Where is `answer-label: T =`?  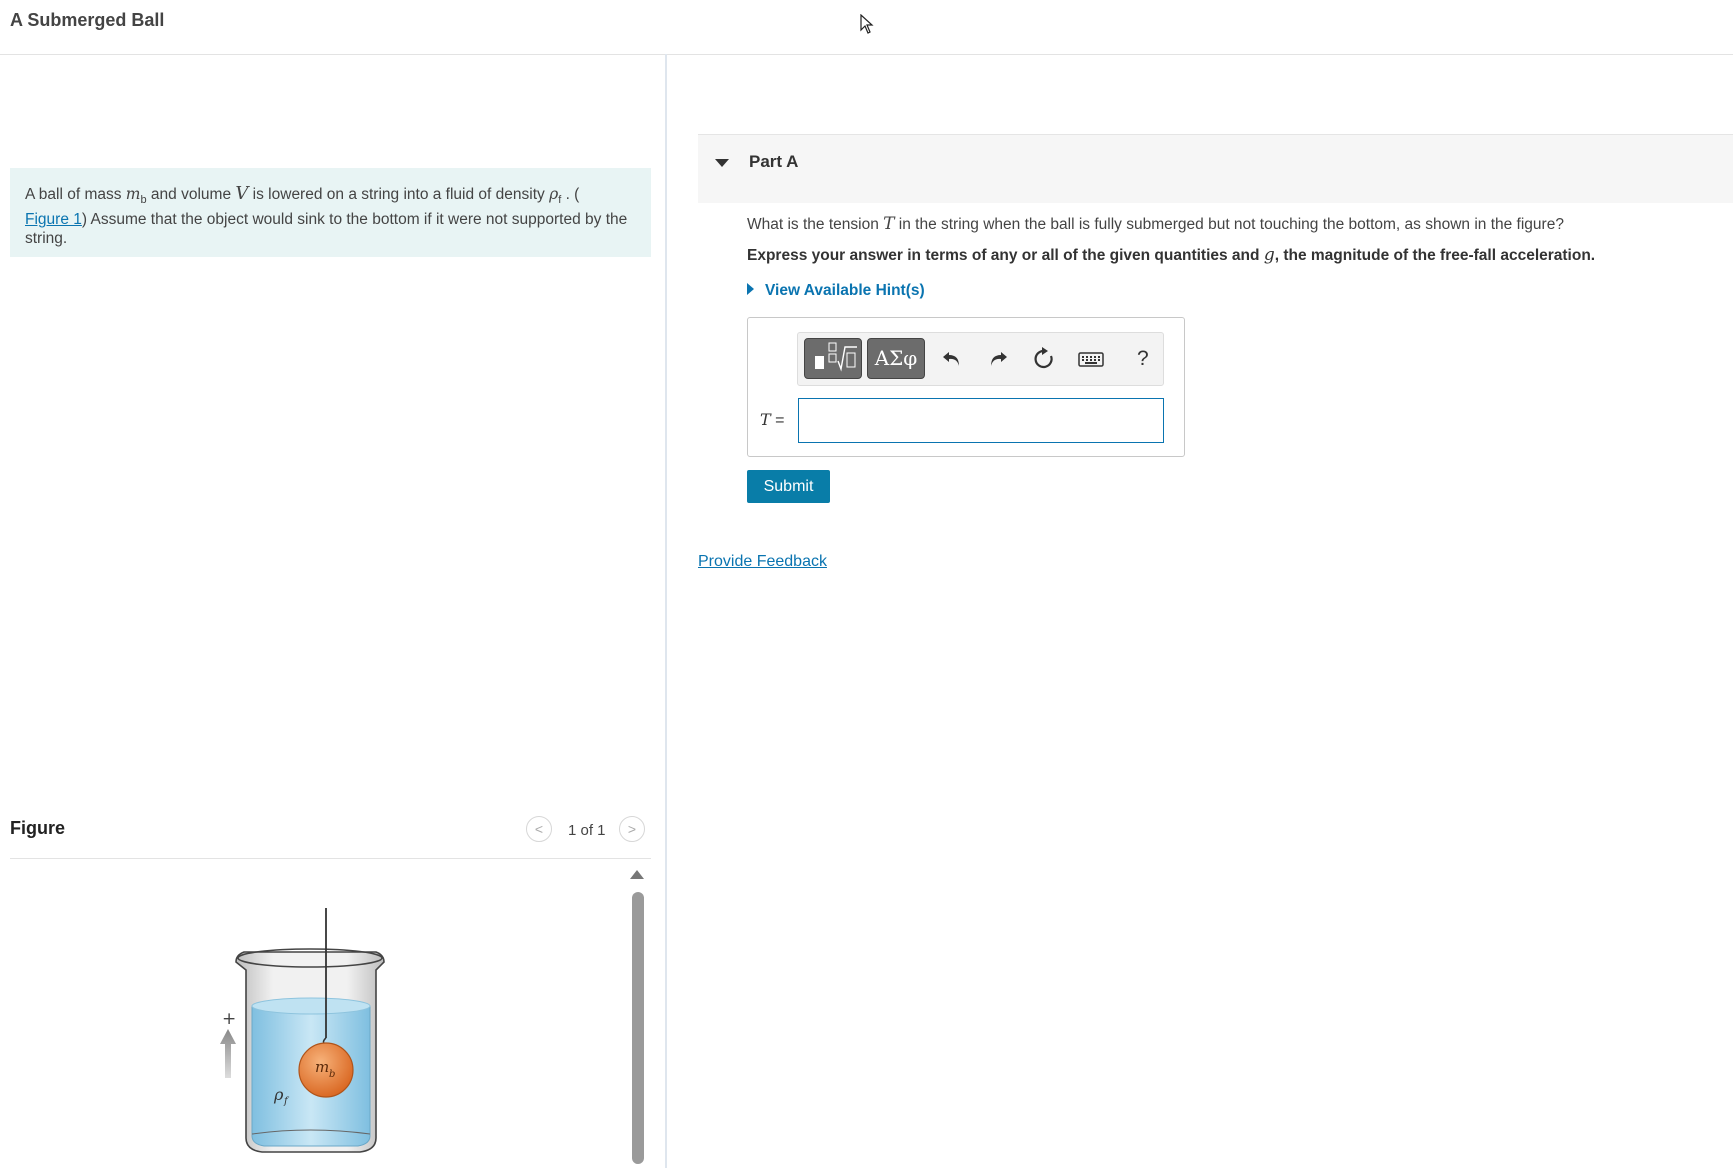 answer-label: T = is located at coordinates (772, 420).